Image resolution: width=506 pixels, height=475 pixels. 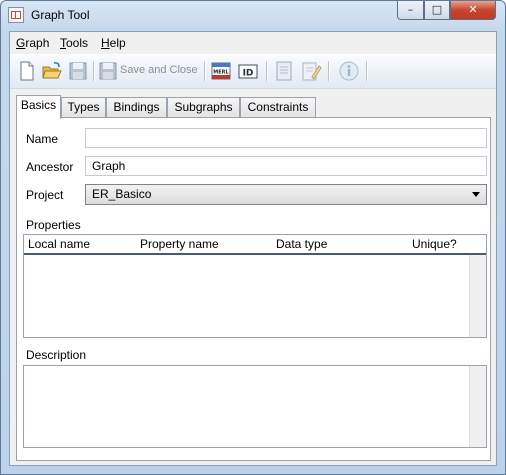 I want to click on edit-icon, so click(x=311, y=71).